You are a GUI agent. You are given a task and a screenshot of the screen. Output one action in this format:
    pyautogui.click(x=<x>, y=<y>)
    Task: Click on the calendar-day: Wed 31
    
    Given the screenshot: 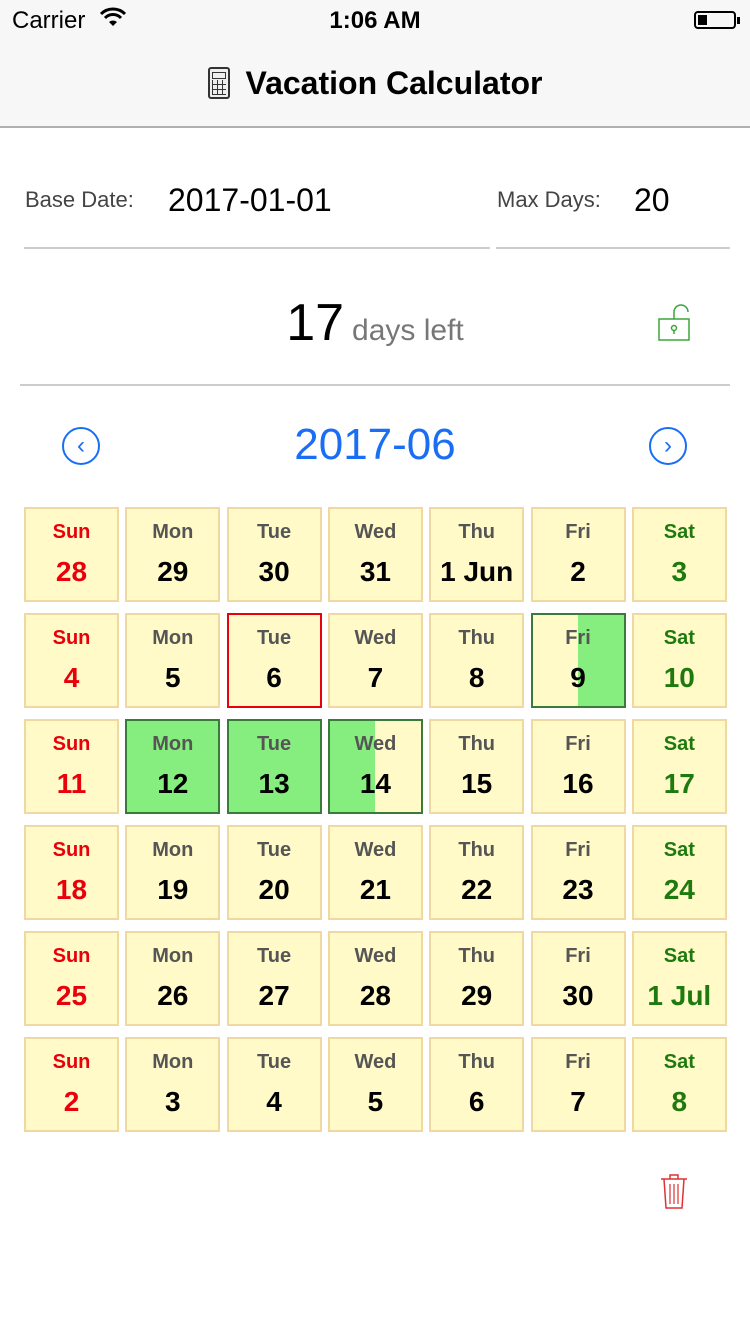 What is the action you would take?
    pyautogui.click(x=375, y=554)
    